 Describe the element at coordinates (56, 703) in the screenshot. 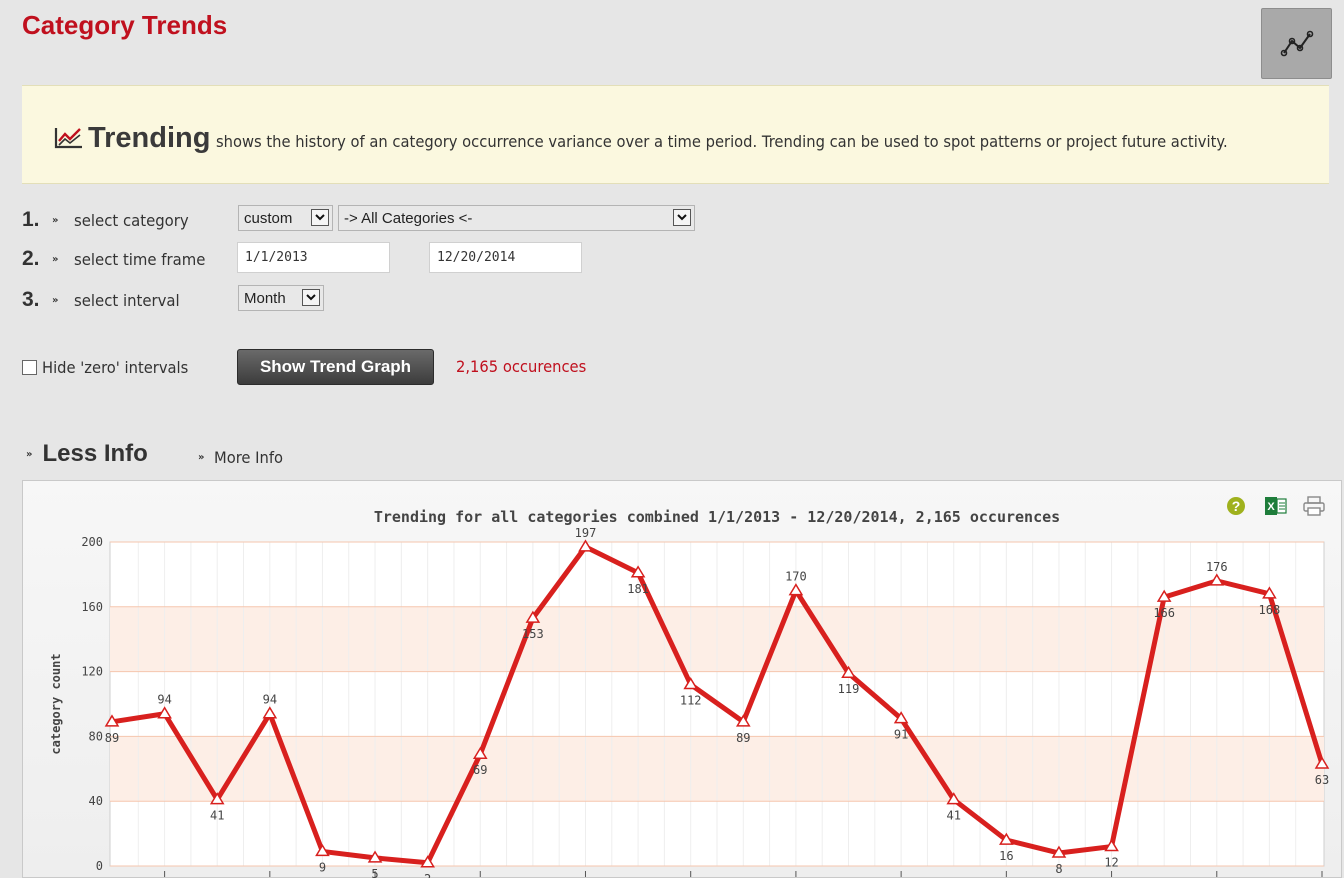

I see `y-axis-label: category count` at that location.